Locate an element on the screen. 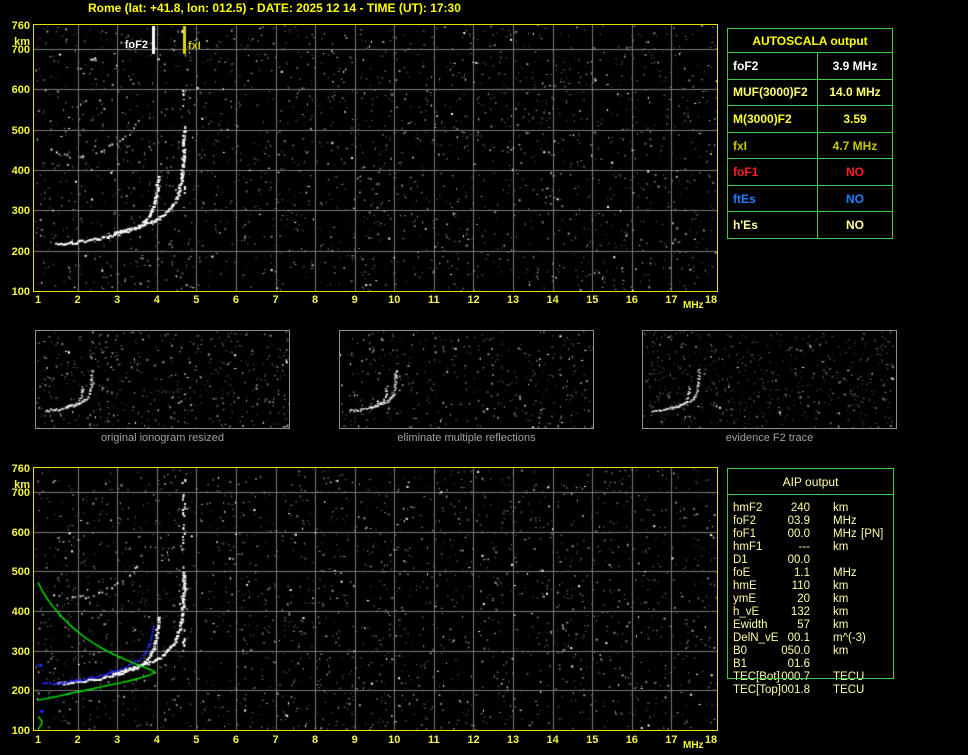 The width and height of the screenshot is (968, 755). aip-row: hmF2 240 km is located at coordinates (811, 508).